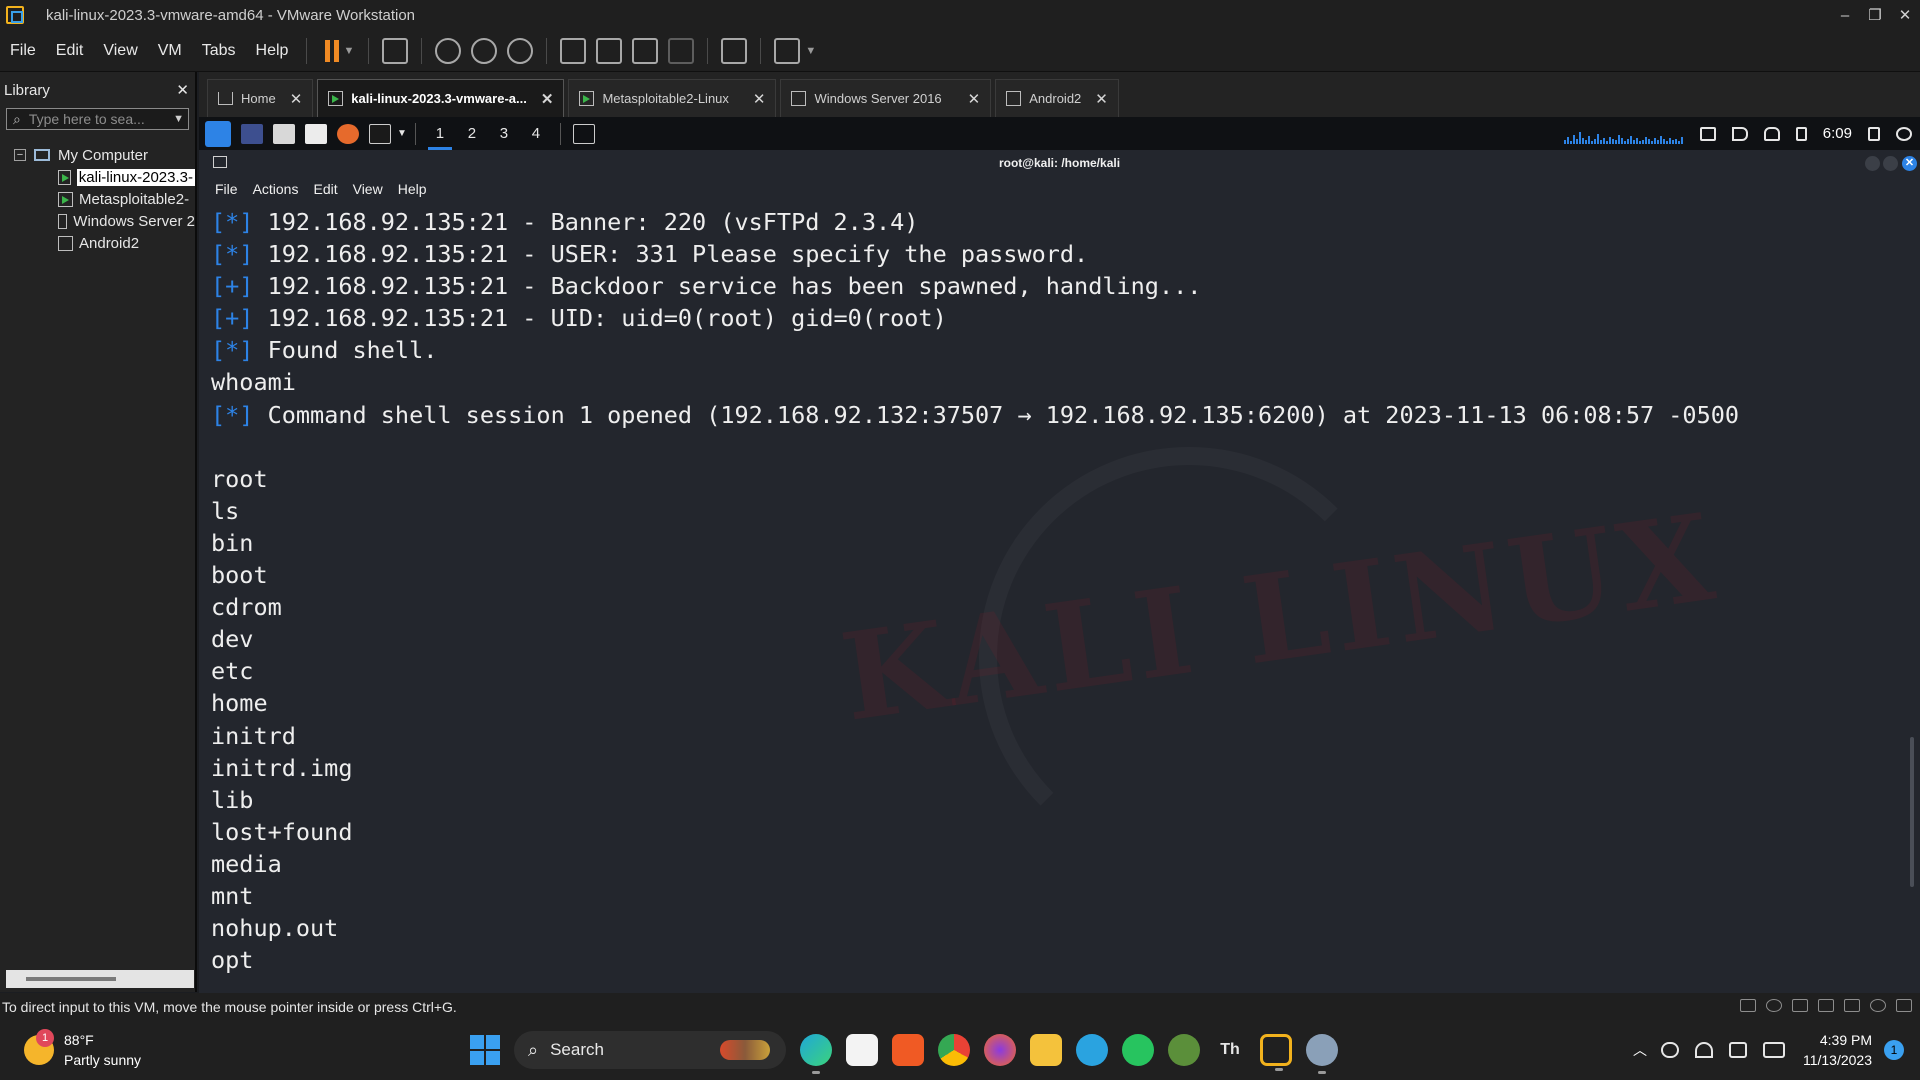 Image resolution: width=1920 pixels, height=1080 pixels. I want to click on speaker-icon, so click(1737, 1050).